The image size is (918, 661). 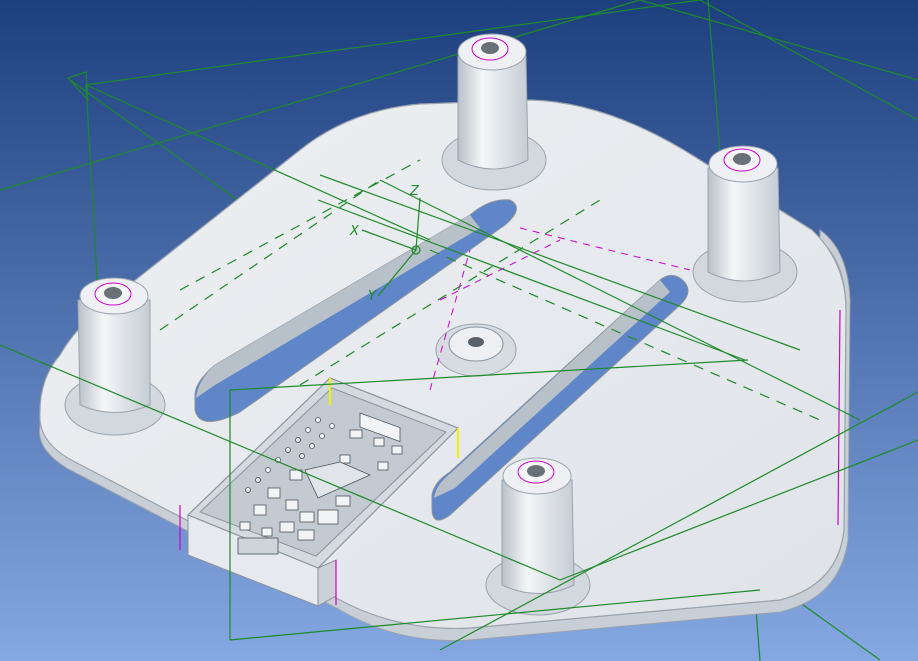 I want to click on axis-label-y: Y, so click(x=372, y=296).